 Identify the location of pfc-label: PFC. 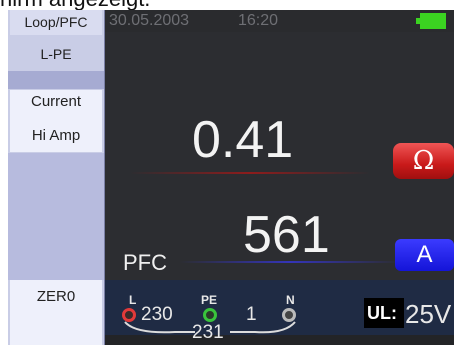
(145, 262).